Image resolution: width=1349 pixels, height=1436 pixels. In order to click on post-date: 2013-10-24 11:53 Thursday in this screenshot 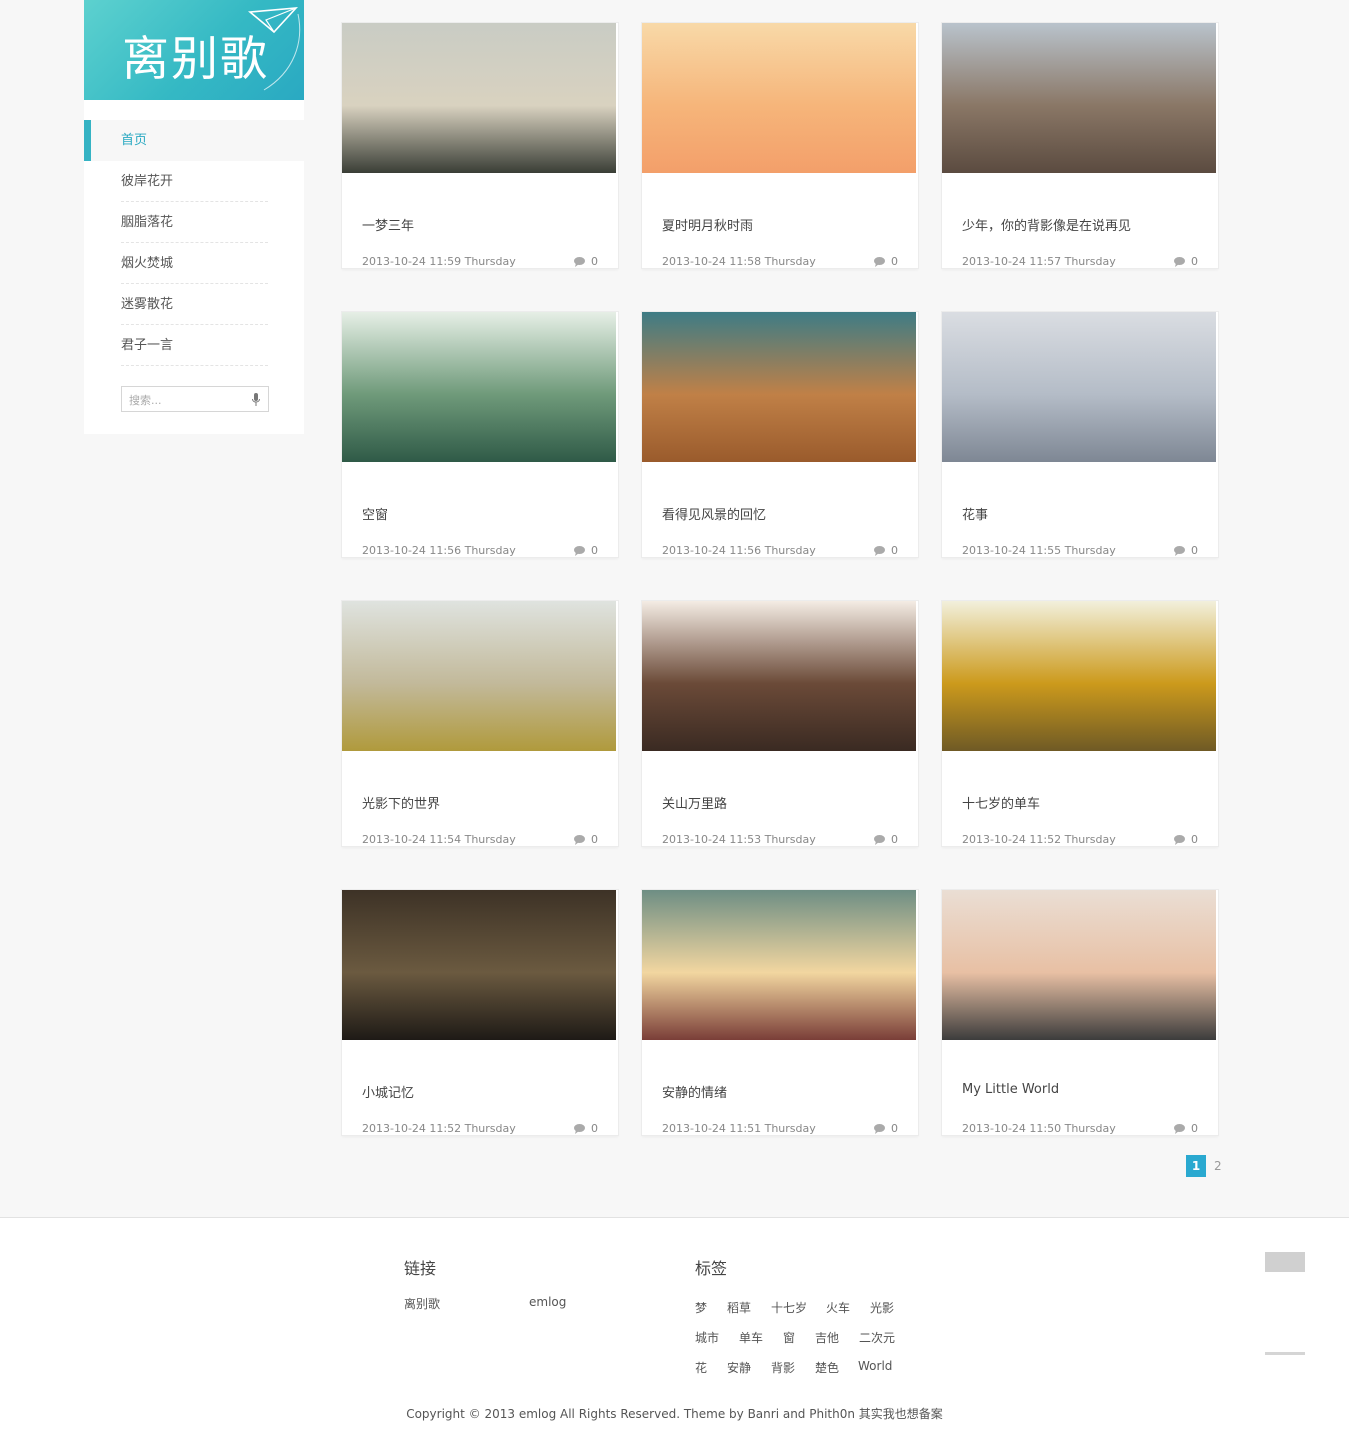, I will do `click(739, 839)`.